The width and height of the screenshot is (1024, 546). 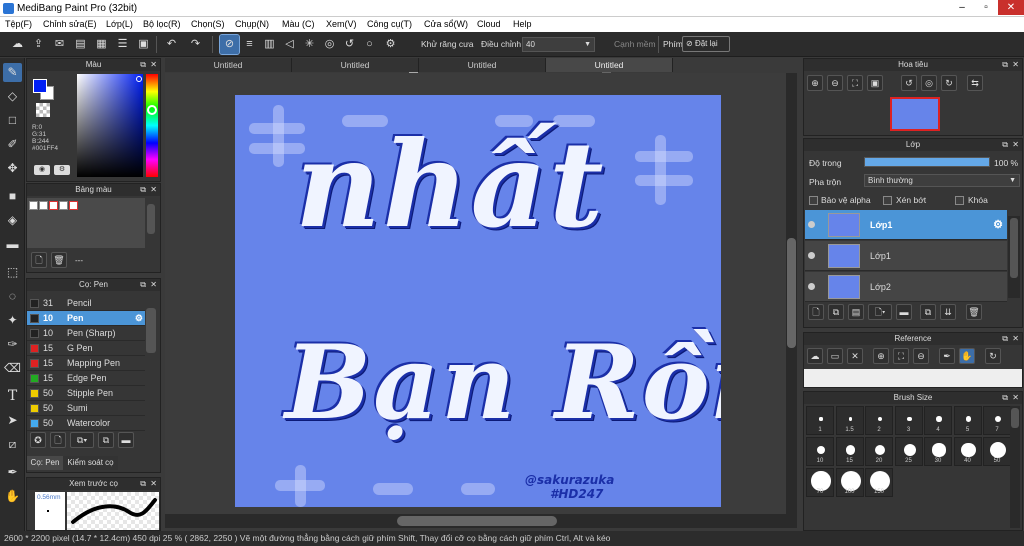 I want to click on comment-icon: ✉, so click(x=59, y=44).